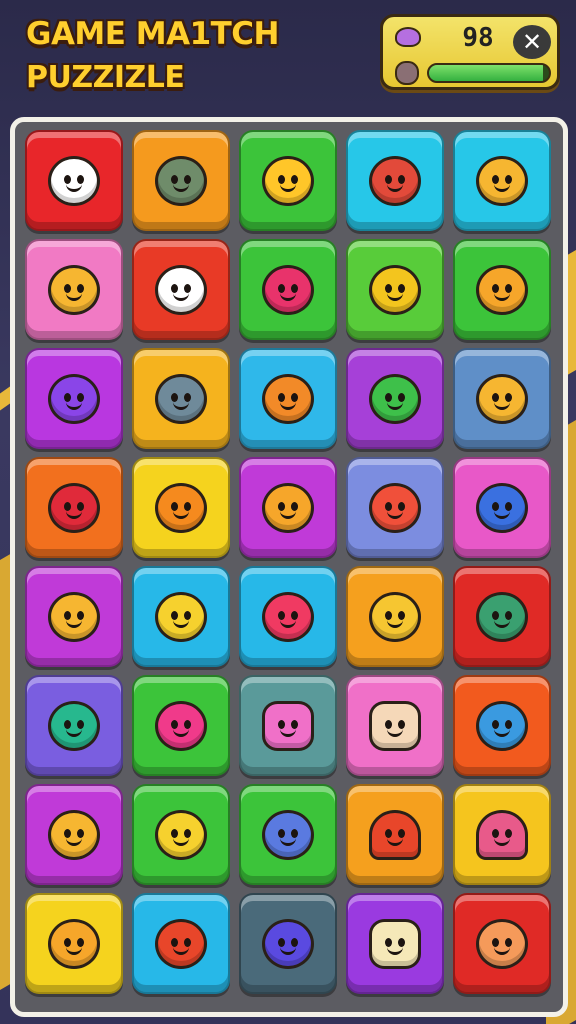 The height and width of the screenshot is (1024, 576). I want to click on monster-face-icon, so click(288, 289).